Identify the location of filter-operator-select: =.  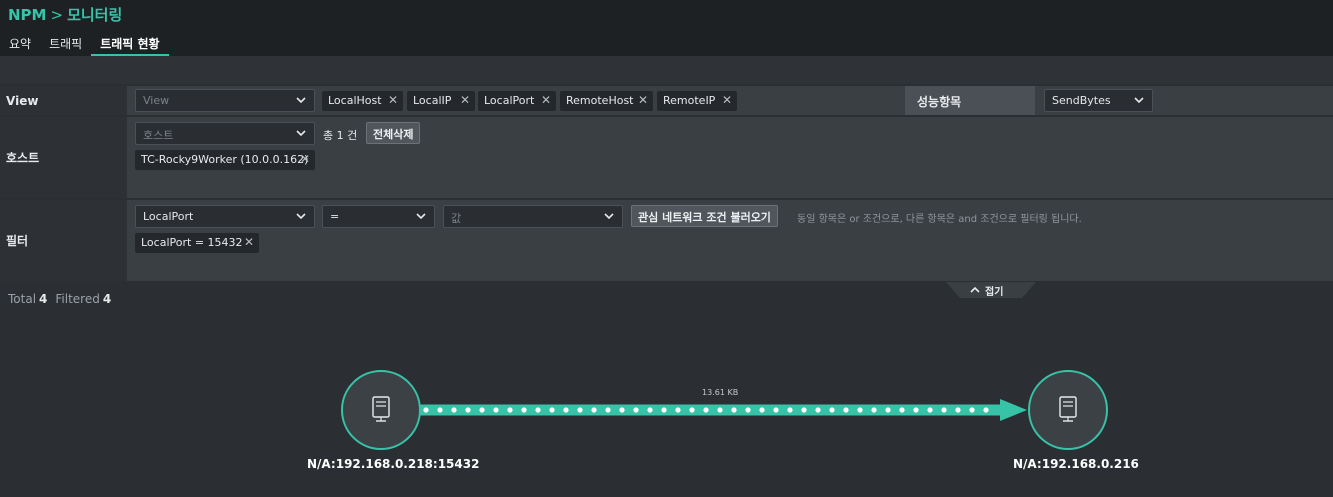
(378, 216).